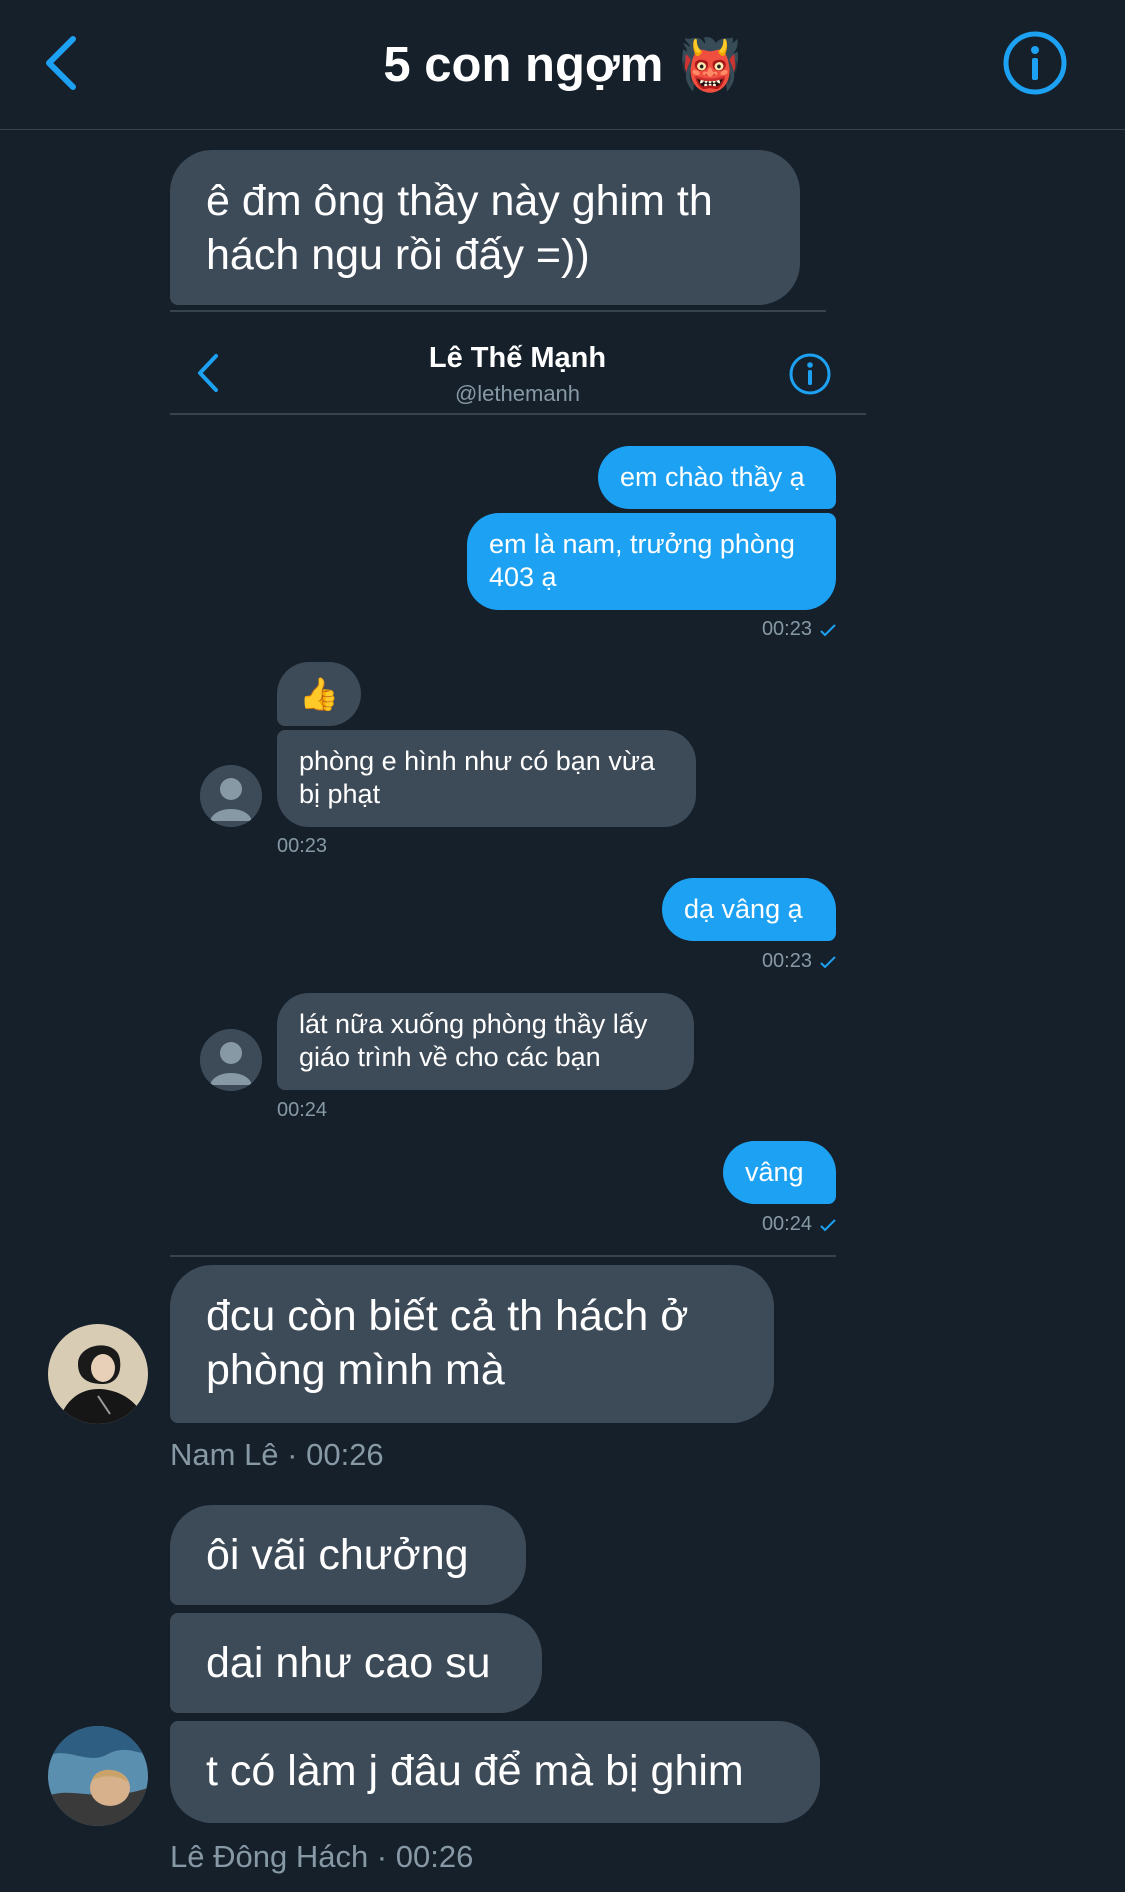  Describe the element at coordinates (498, 311) in the screenshot. I see `embedded-top-divider` at that location.